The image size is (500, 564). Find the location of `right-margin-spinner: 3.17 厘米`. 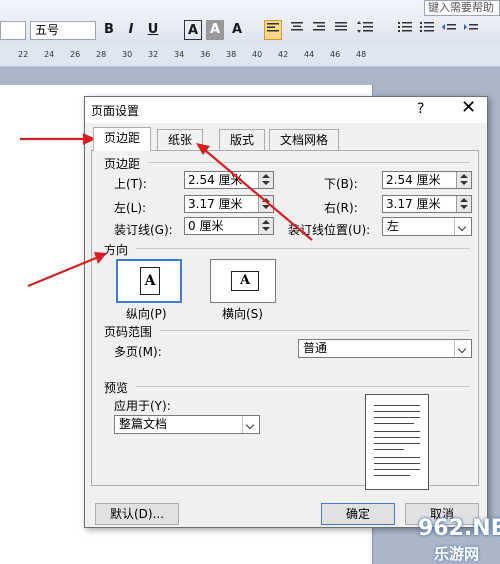

right-margin-spinner: 3.17 厘米 is located at coordinates (427, 204).